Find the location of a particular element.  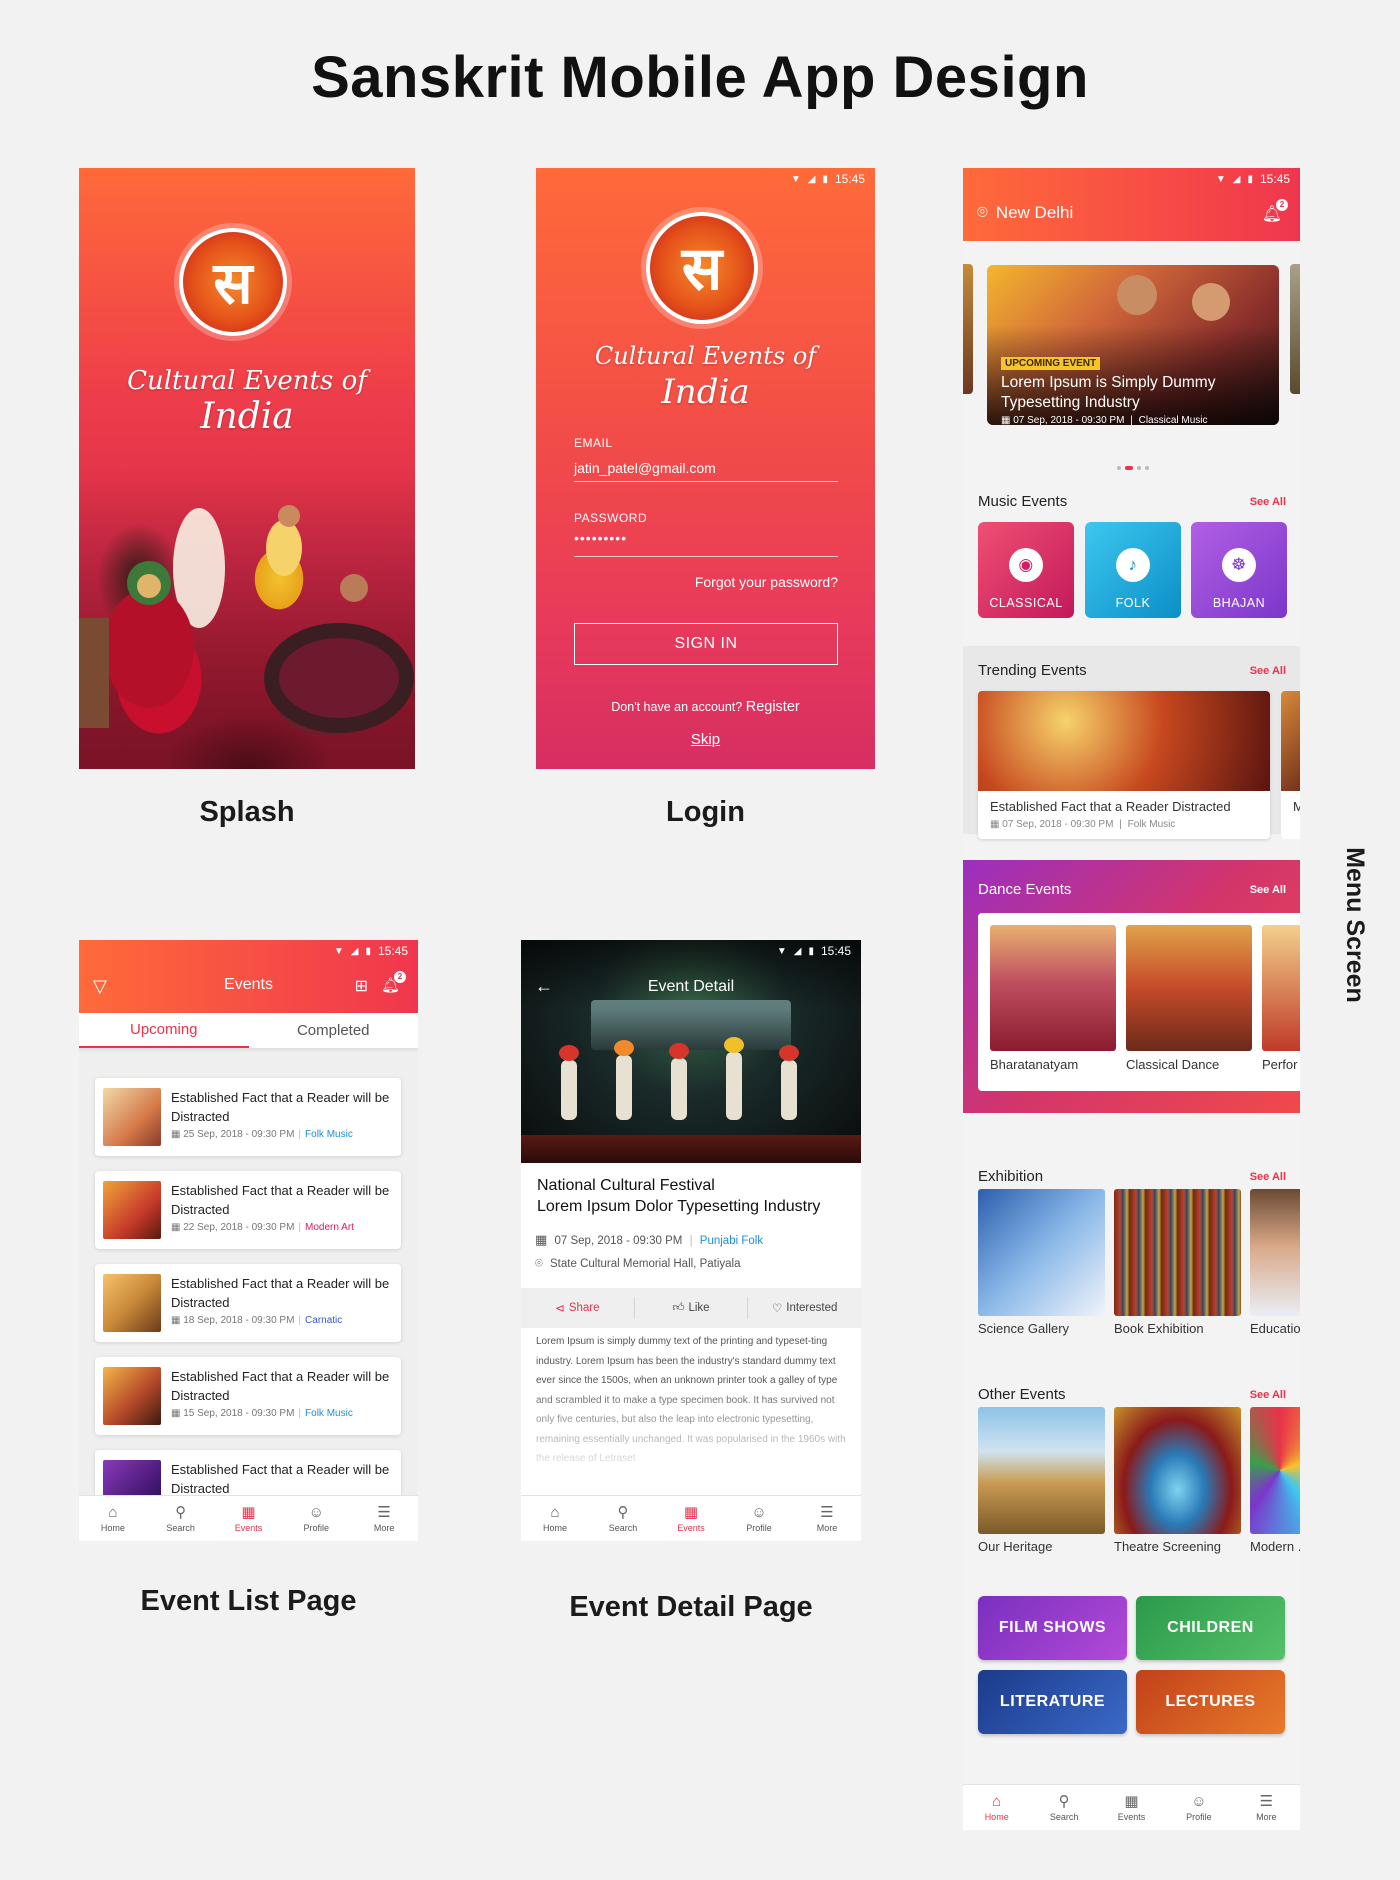

event-item-meta: ▦ 18 Sep, 2018 - 09:30 PM | Carnatic is located at coordinates (257, 1320).